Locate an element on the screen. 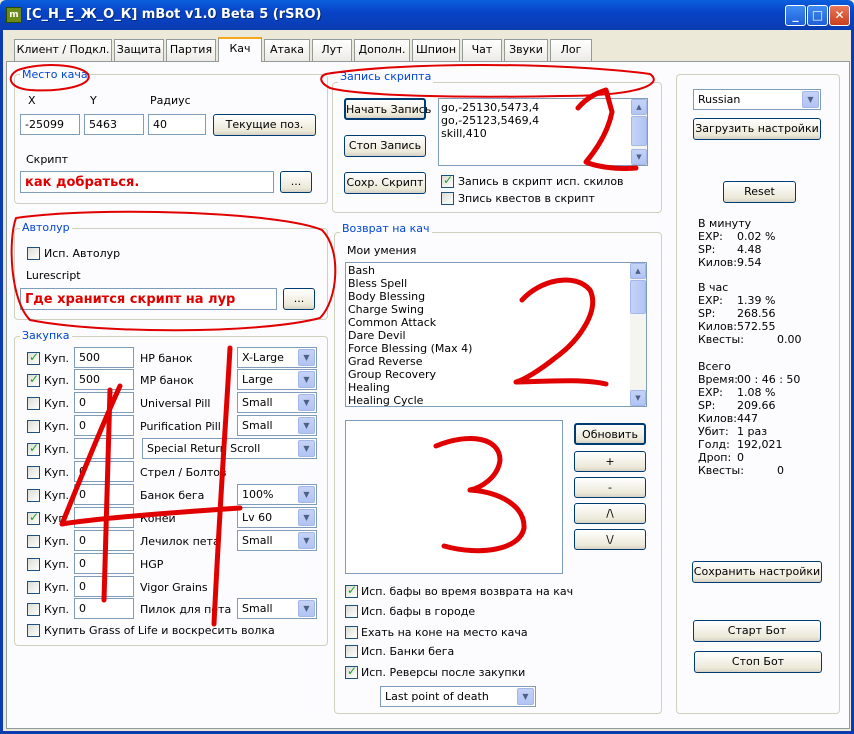 Image resolution: width=854 pixels, height=734 pixels. skills-scrollbar: ▲ ▼ is located at coordinates (638, 334).